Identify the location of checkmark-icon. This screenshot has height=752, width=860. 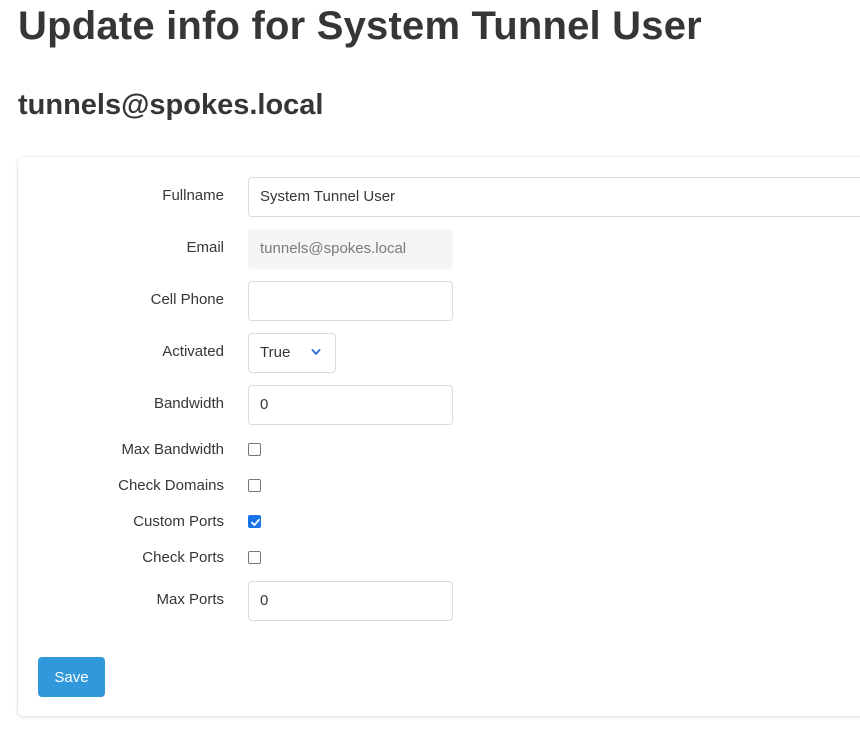
(255, 522).